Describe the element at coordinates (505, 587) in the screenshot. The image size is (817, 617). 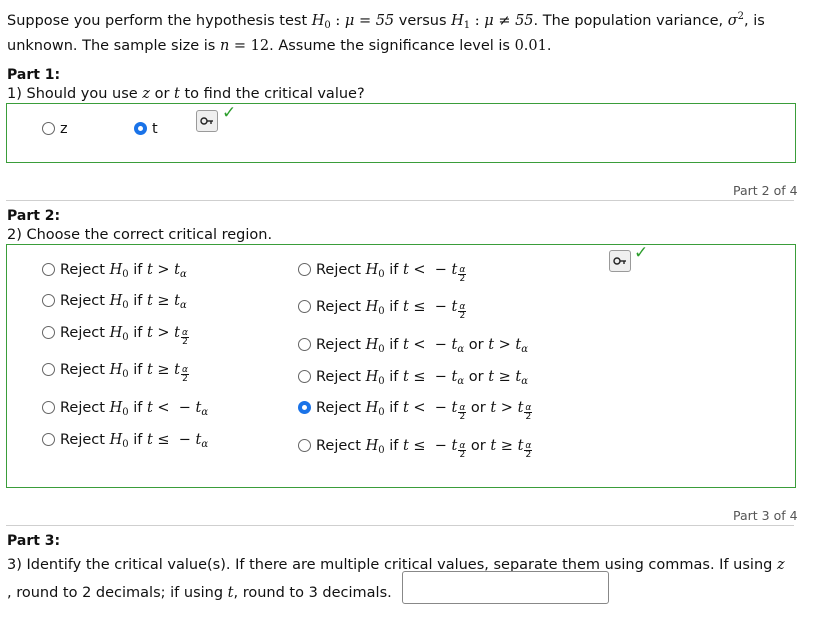
I see `critical-value-input` at that location.